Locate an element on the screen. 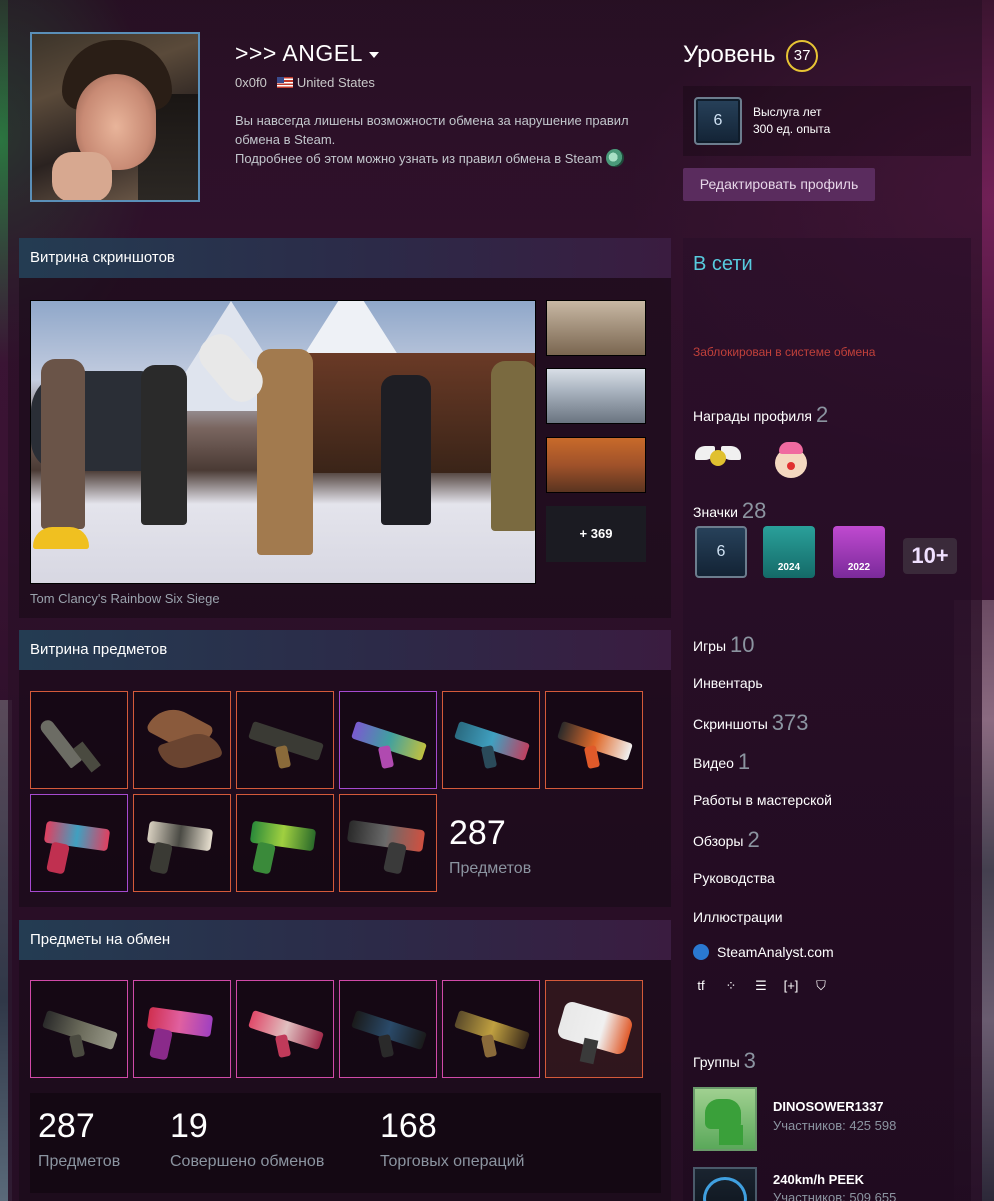 The image size is (994, 1201). sidebar-link-reviews: Обзоры 2 is located at coordinates (726, 840).